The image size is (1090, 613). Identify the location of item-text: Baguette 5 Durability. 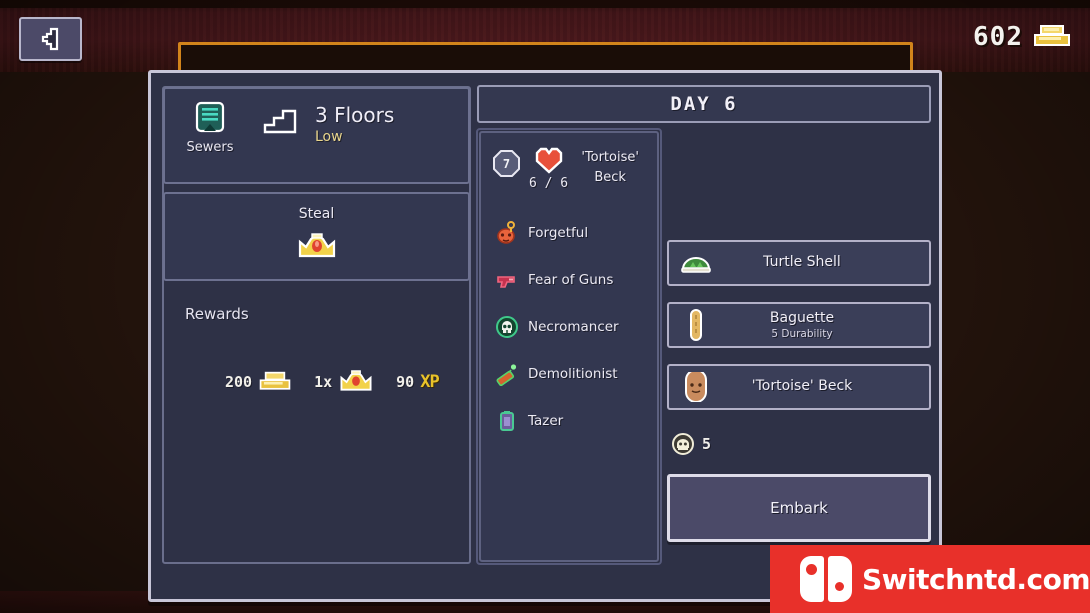
(826, 325).